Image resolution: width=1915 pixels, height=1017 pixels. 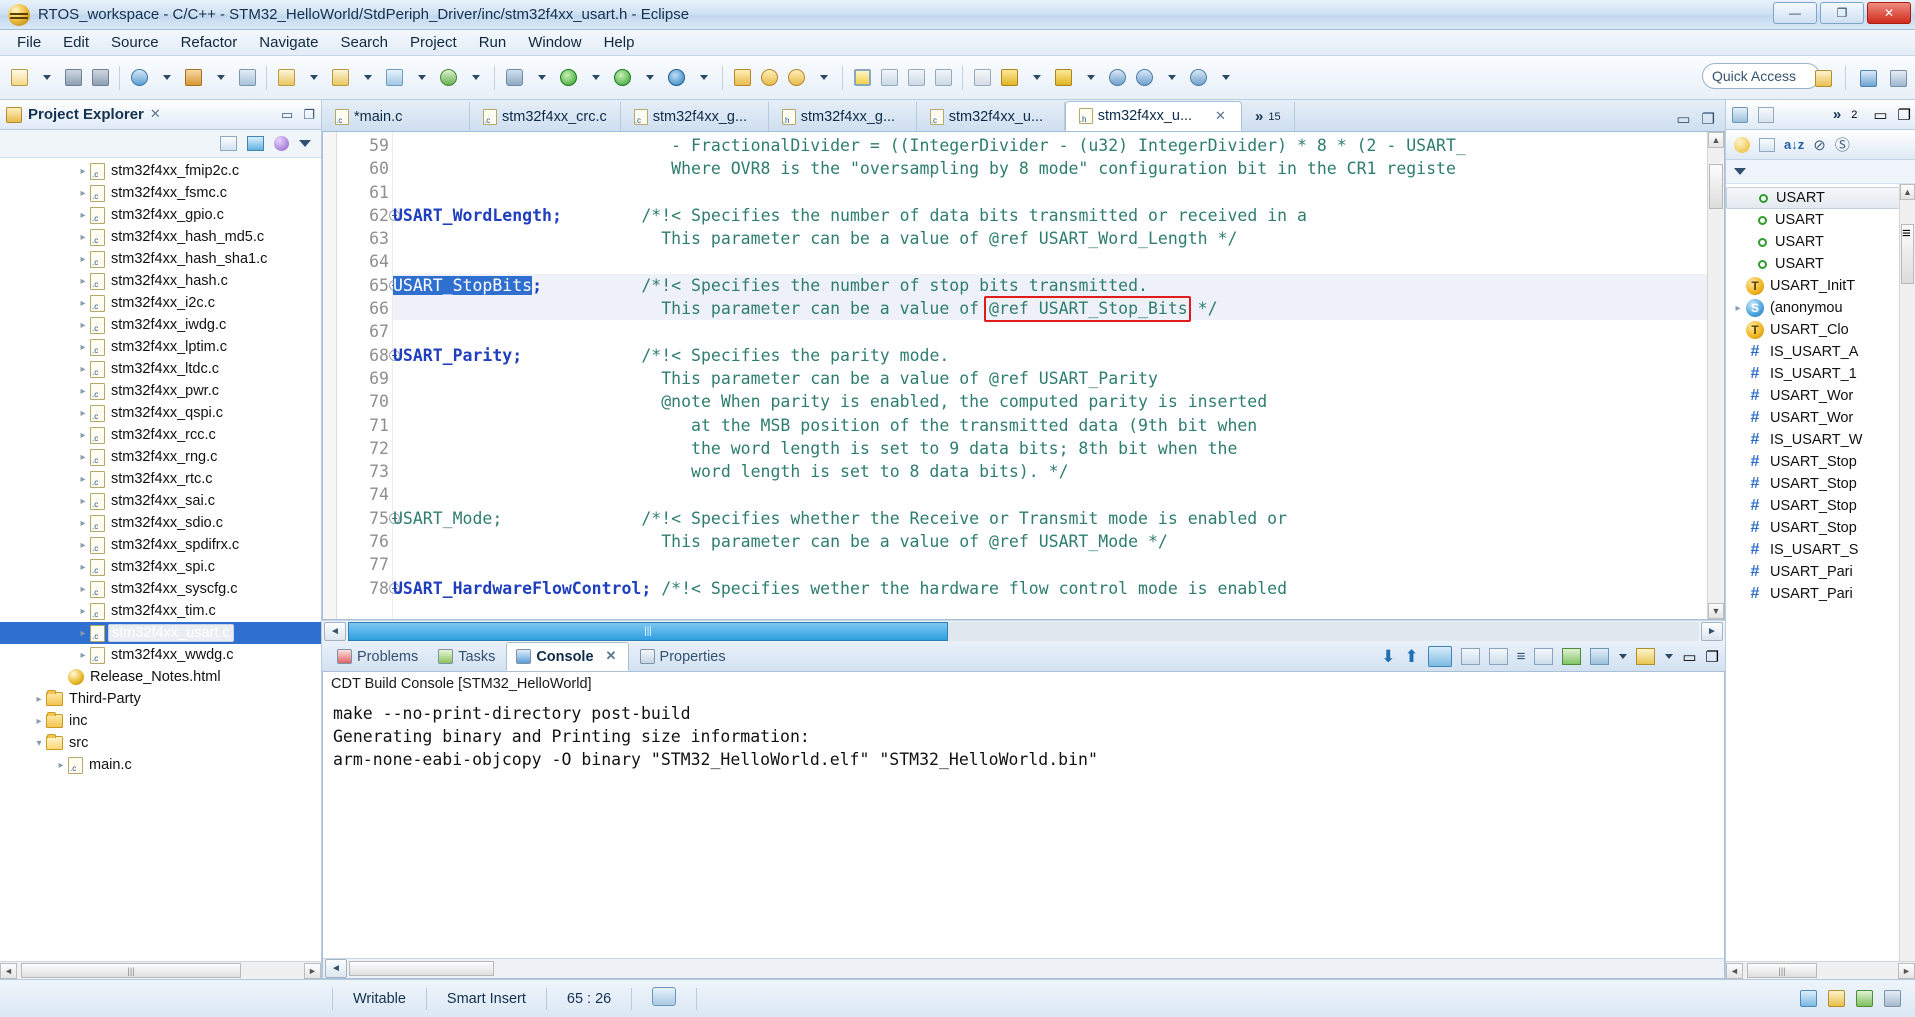 I want to click on console-tab: Properties, so click(x=683, y=657).